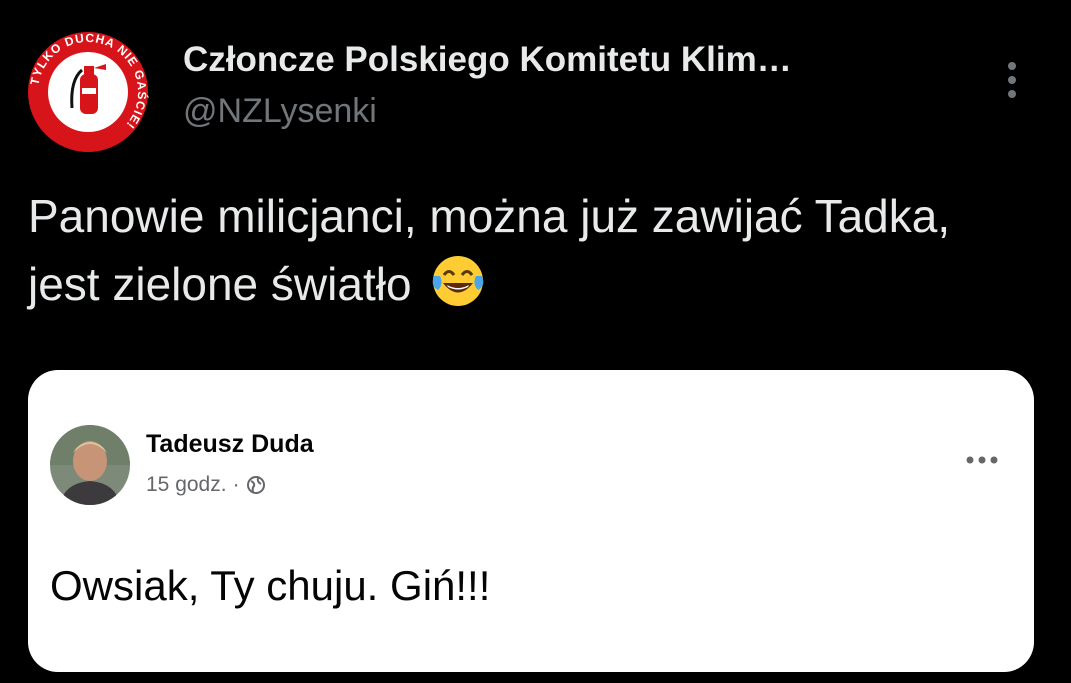 The image size is (1071, 683). Describe the element at coordinates (230, 444) in the screenshot. I see `embedded-author-name: Tadeusz Duda` at that location.